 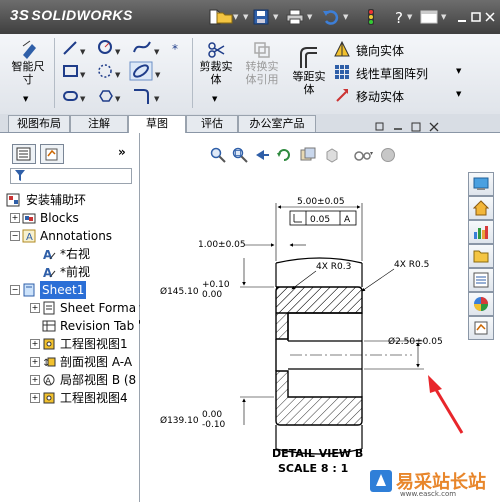 I want to click on appearances-tab, so click(x=481, y=304).